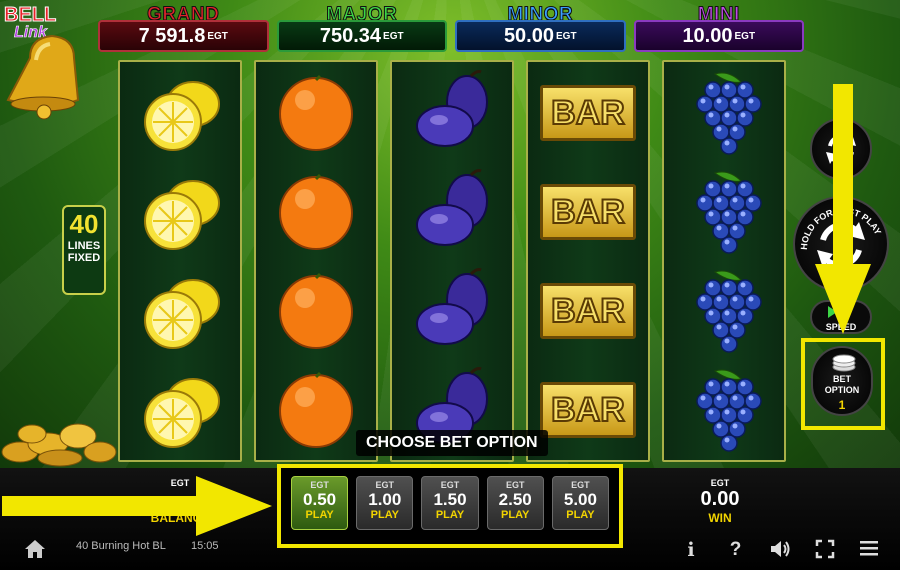 This screenshot has width=900, height=570. I want to click on lines-fixed-indicator: 40 LINES FIXED, so click(84, 250).